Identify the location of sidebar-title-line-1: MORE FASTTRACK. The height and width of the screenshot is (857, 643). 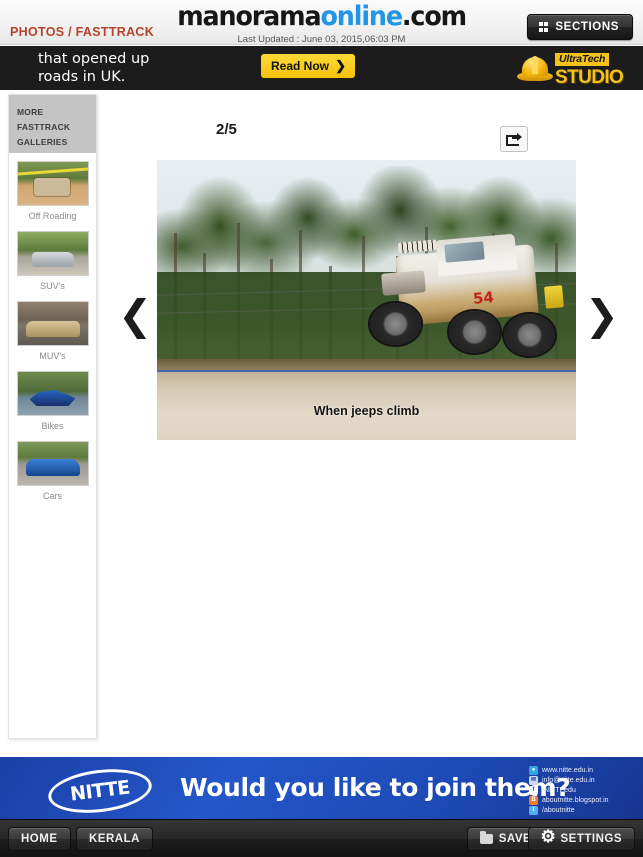
(44, 119).